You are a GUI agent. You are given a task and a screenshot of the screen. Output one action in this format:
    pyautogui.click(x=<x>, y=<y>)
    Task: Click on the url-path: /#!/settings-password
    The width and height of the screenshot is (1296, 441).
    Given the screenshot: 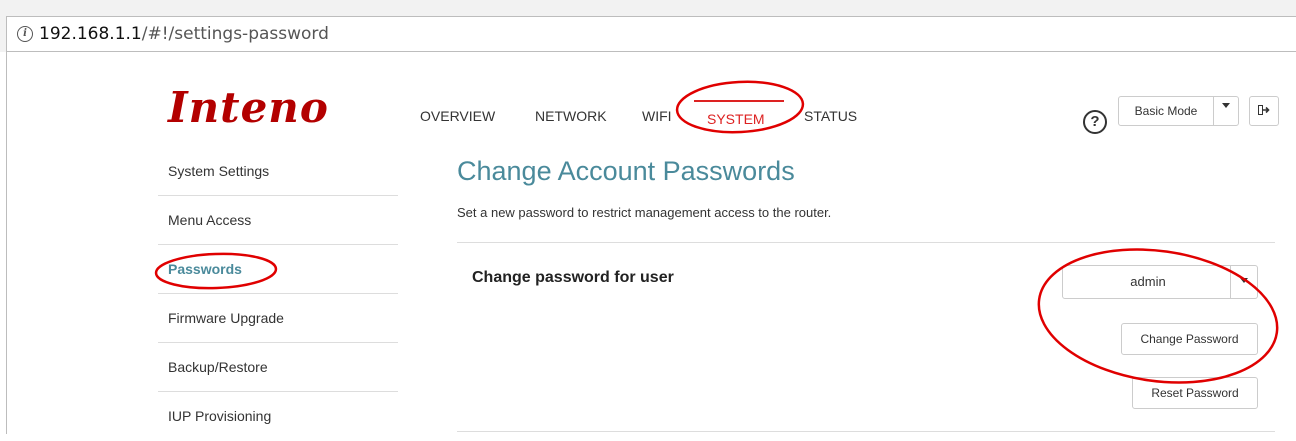 What is the action you would take?
    pyautogui.click(x=235, y=34)
    